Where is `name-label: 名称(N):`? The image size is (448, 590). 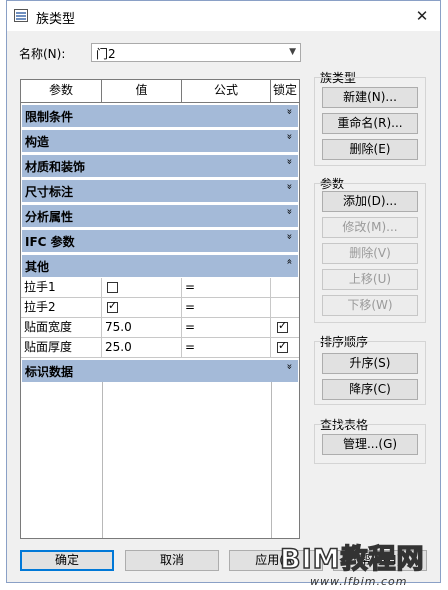
name-label: 名称(N): is located at coordinates (42, 54).